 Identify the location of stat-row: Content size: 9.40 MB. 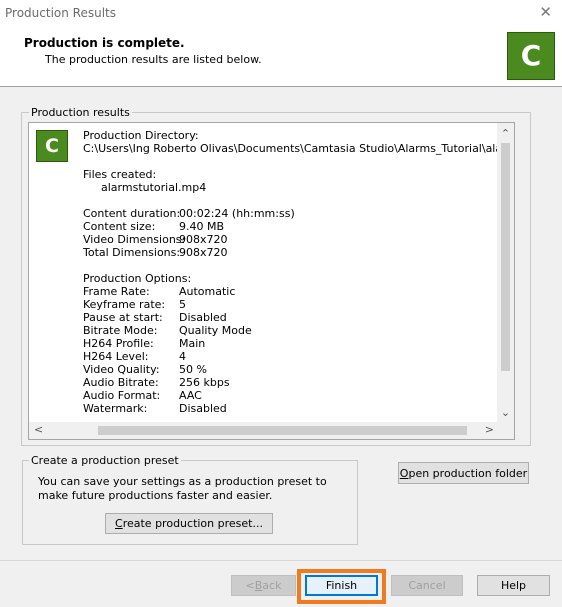
(154, 226).